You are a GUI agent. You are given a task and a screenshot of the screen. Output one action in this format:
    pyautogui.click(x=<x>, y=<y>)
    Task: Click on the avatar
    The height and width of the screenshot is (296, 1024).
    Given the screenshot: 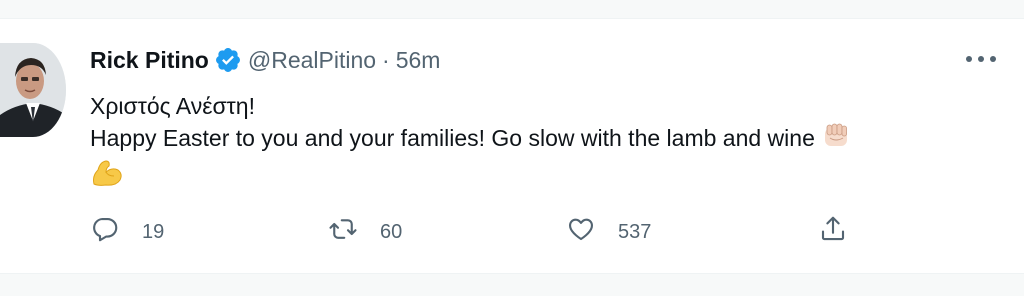 What is the action you would take?
    pyautogui.click(x=33, y=90)
    